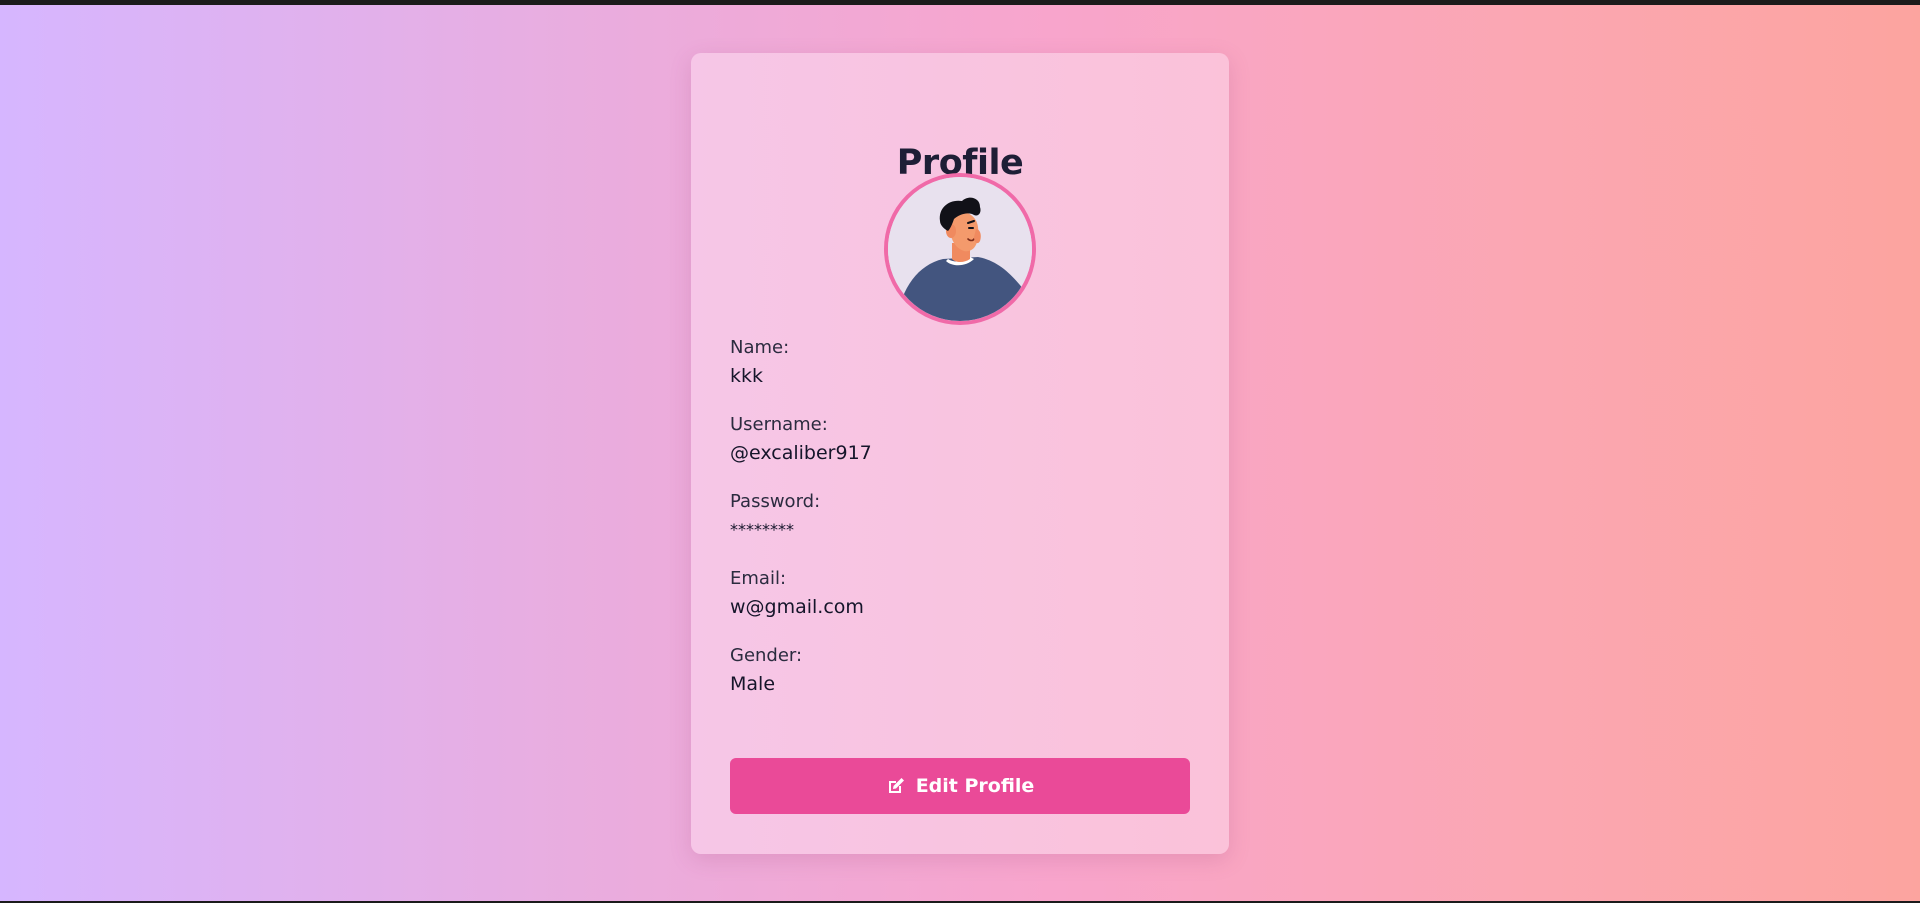  Describe the element at coordinates (775, 501) in the screenshot. I see `password-label: Password:` at that location.